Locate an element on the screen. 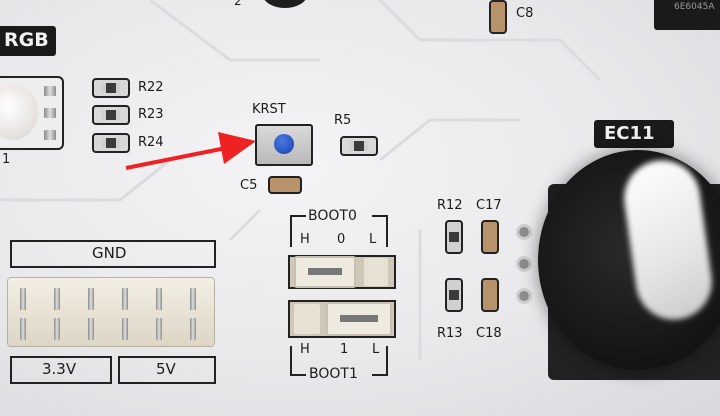  boot1-outline-left is located at coordinates (298, 361).